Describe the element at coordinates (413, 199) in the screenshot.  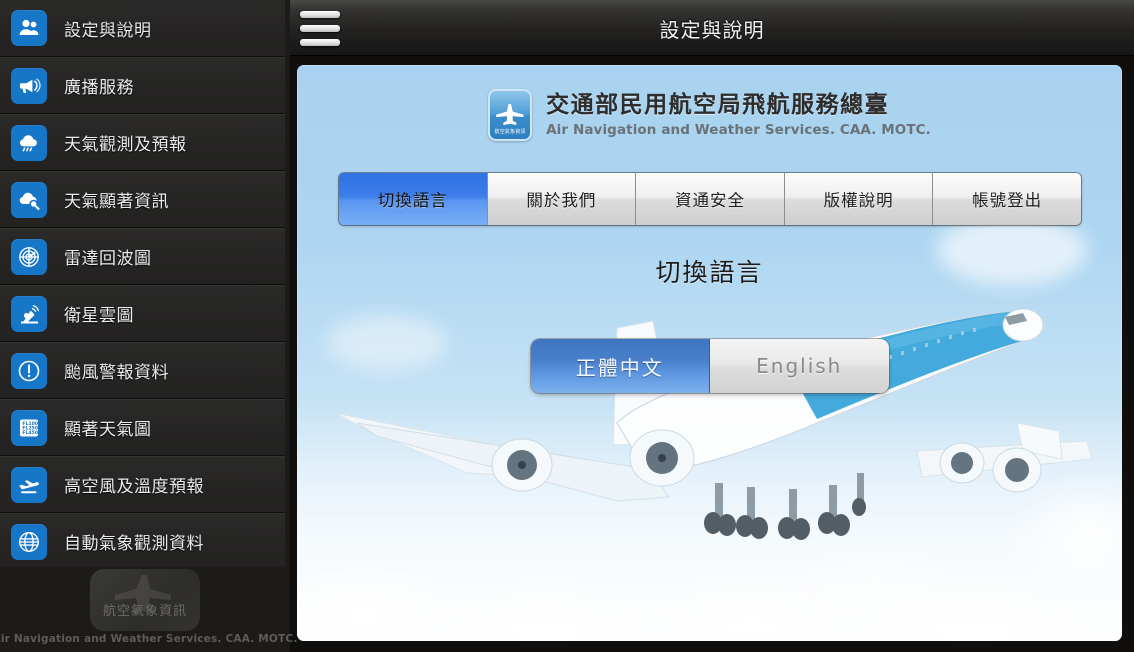
I see `tab-switch-language: 切換語言` at that location.